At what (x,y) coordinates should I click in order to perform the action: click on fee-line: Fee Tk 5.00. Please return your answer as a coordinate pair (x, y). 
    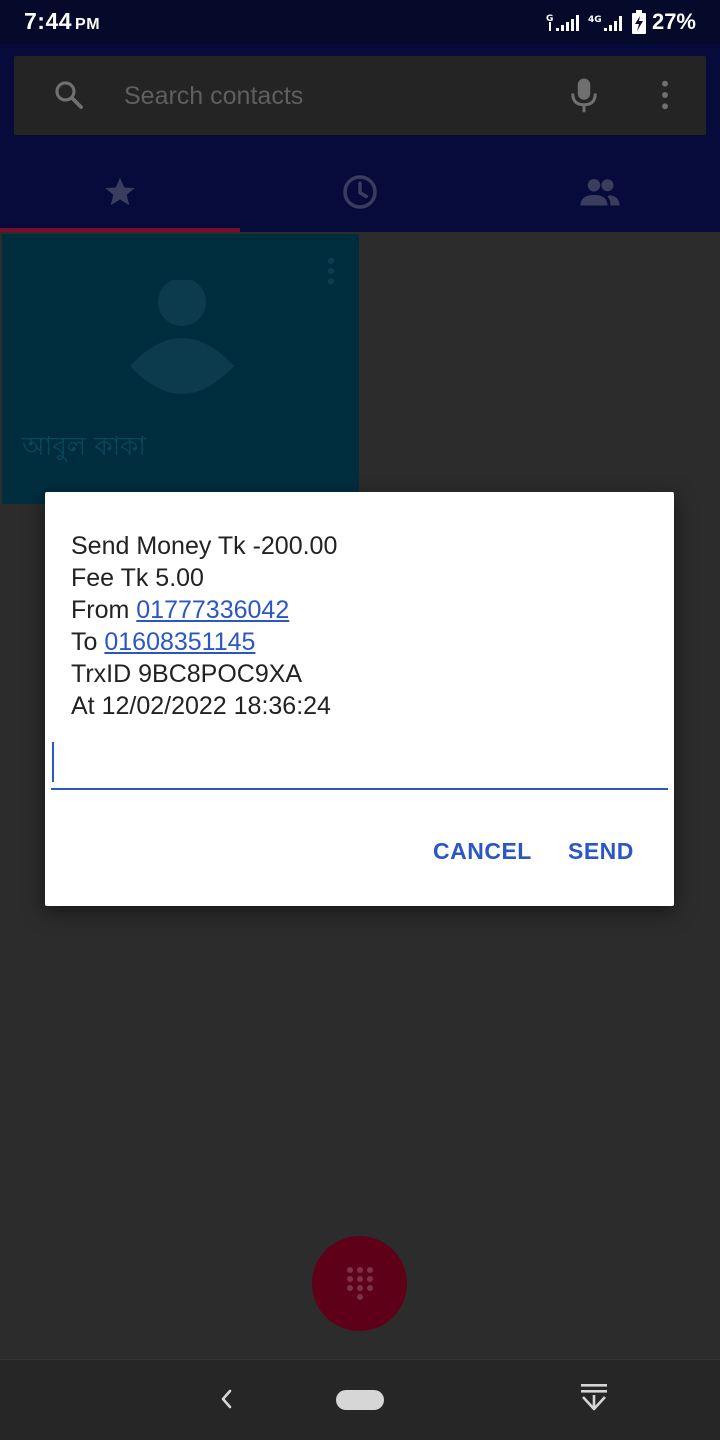
    Looking at the image, I should click on (137, 578).